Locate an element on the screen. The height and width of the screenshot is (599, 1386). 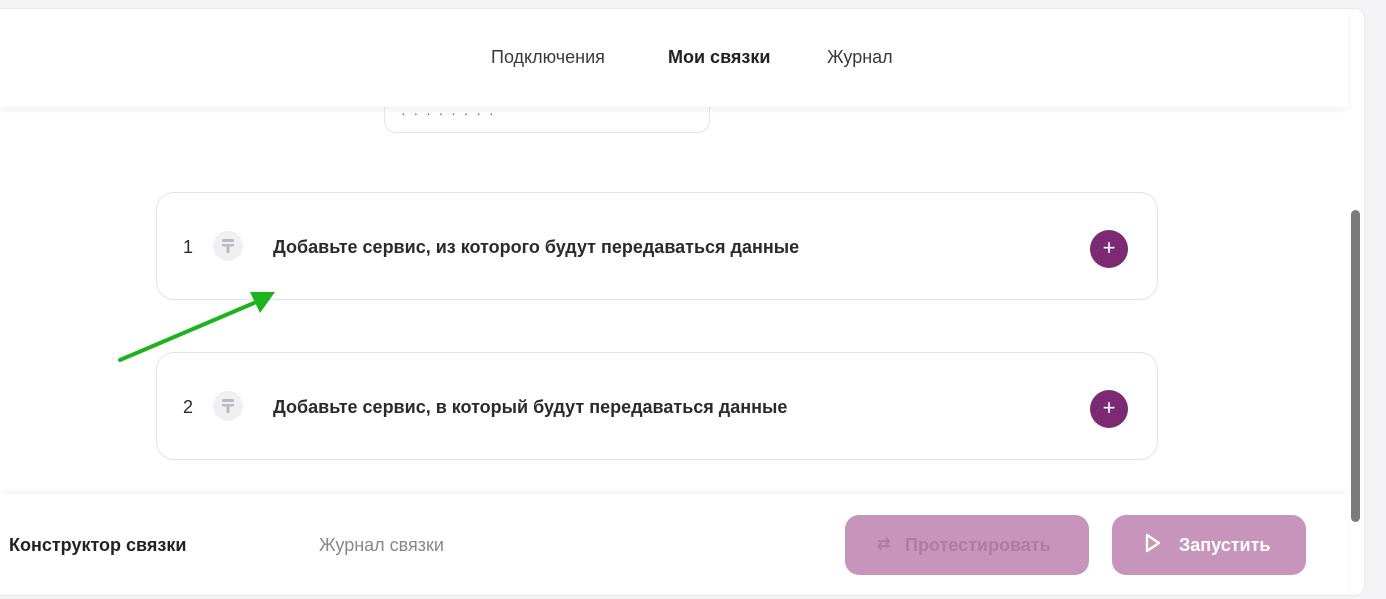
play-icon is located at coordinates (1153, 545).